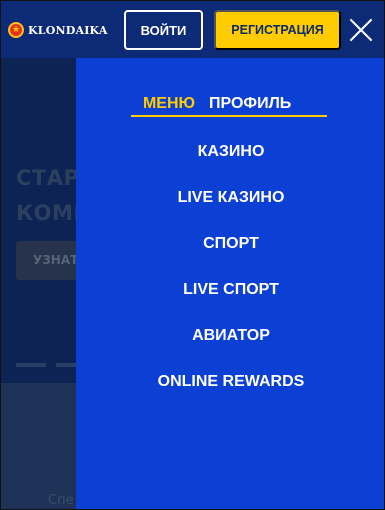 Image resolution: width=385 pixels, height=510 pixels. Describe the element at coordinates (61, 500) in the screenshot. I see `background-footer-text: Спе` at that location.